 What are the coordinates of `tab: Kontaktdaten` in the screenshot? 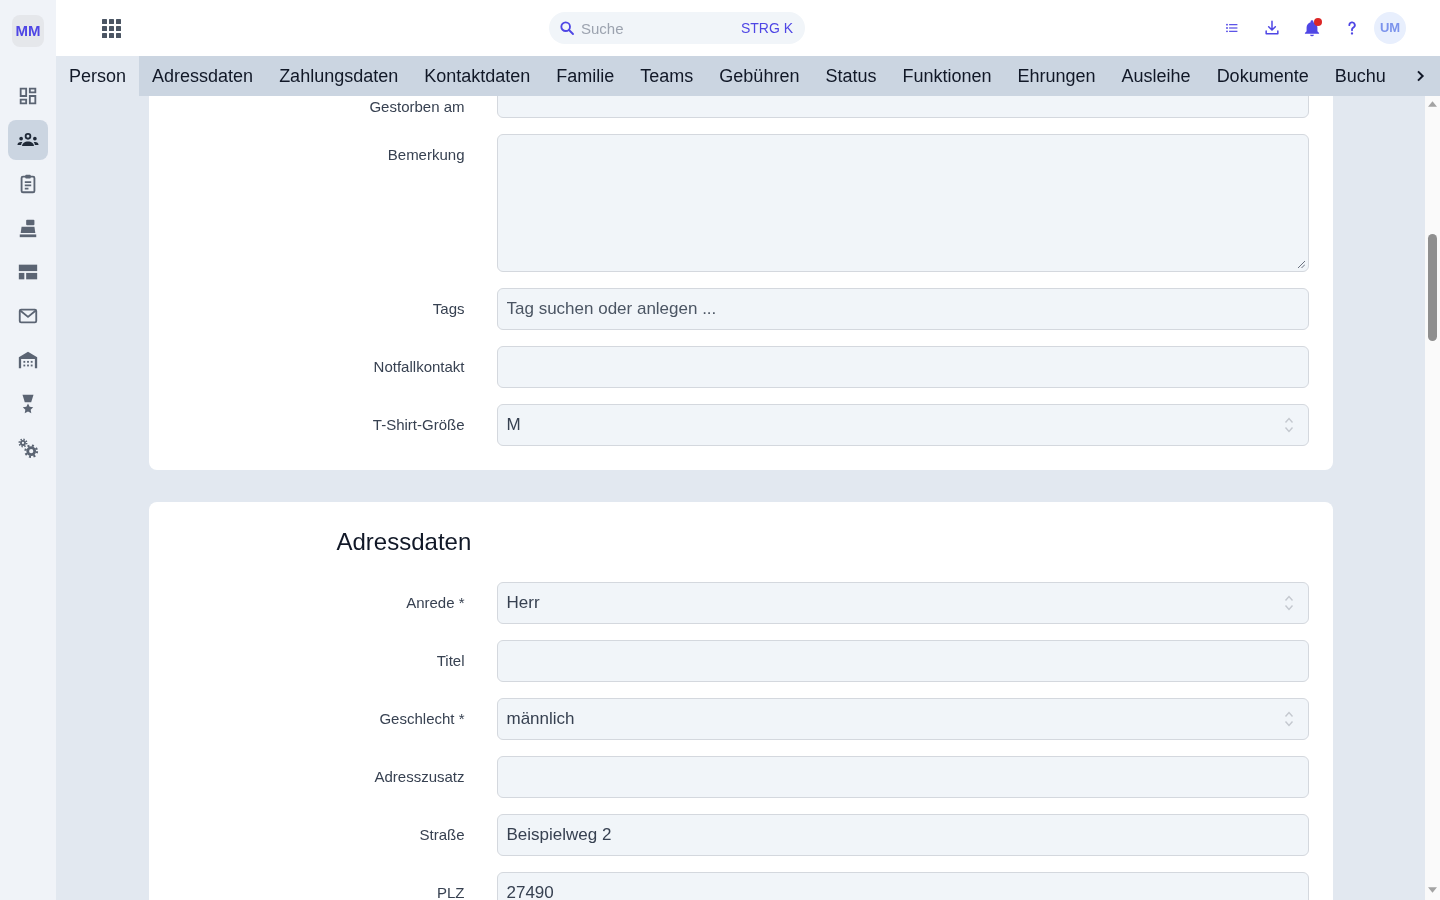 It's located at (477, 76).